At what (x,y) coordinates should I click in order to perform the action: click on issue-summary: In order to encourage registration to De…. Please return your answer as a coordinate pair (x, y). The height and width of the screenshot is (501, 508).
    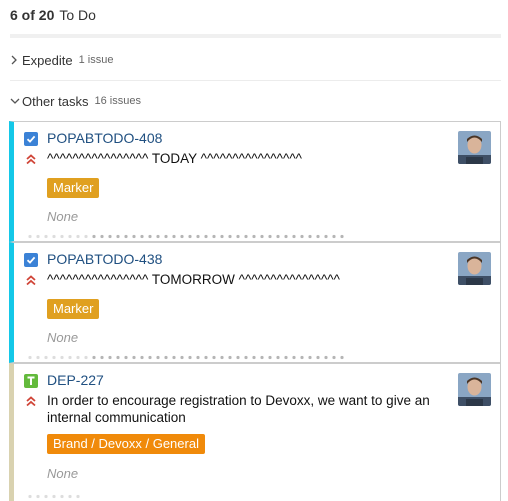
    Looking at the image, I should click on (238, 409).